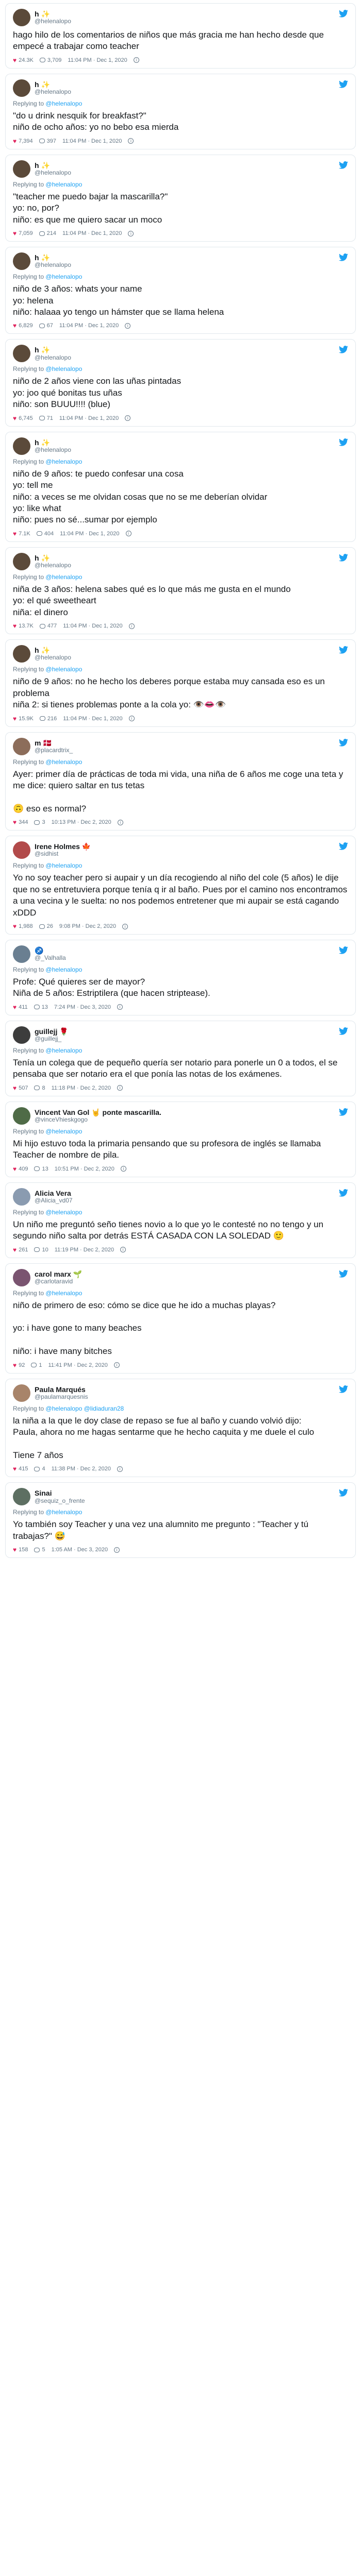 This screenshot has height=2576, width=361. What do you see at coordinates (20, 1088) in the screenshot?
I see `like-stat: ♥ 507` at bounding box center [20, 1088].